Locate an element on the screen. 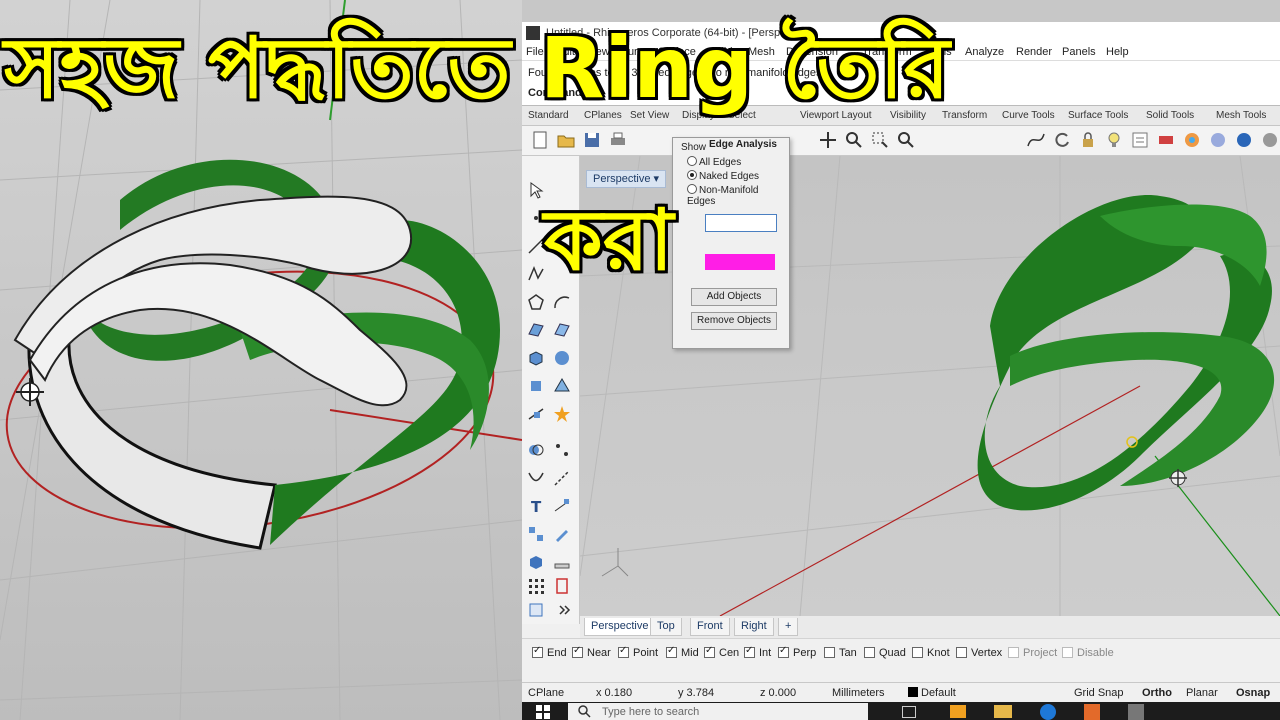  app-icon is located at coordinates (1092, 712).